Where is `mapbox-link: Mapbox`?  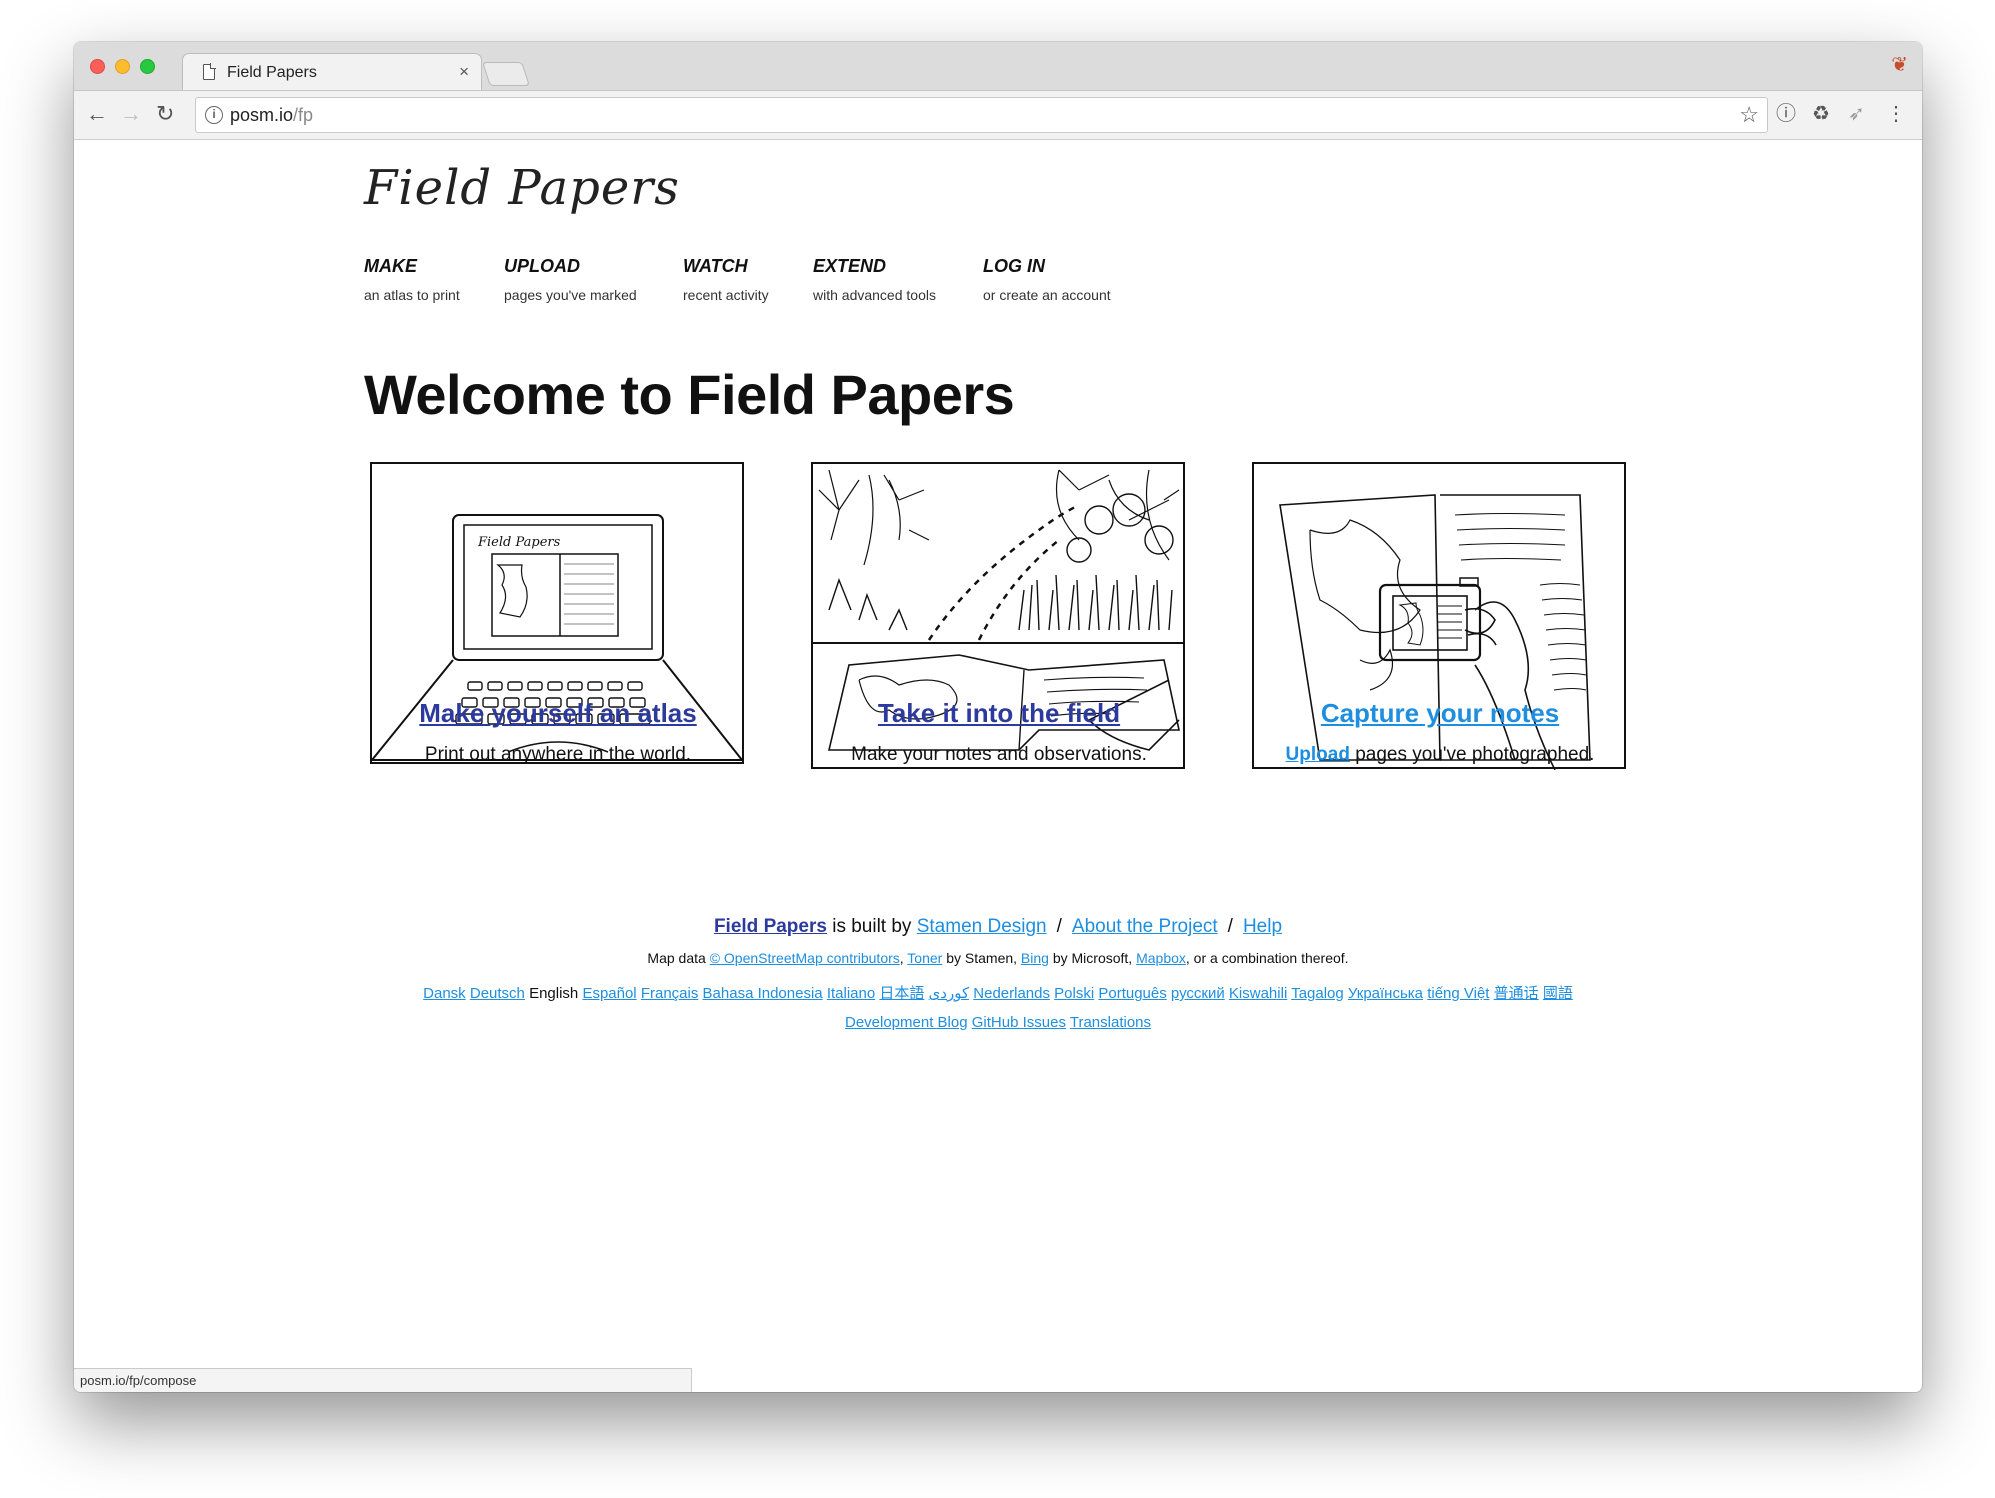 mapbox-link: Mapbox is located at coordinates (1161, 958).